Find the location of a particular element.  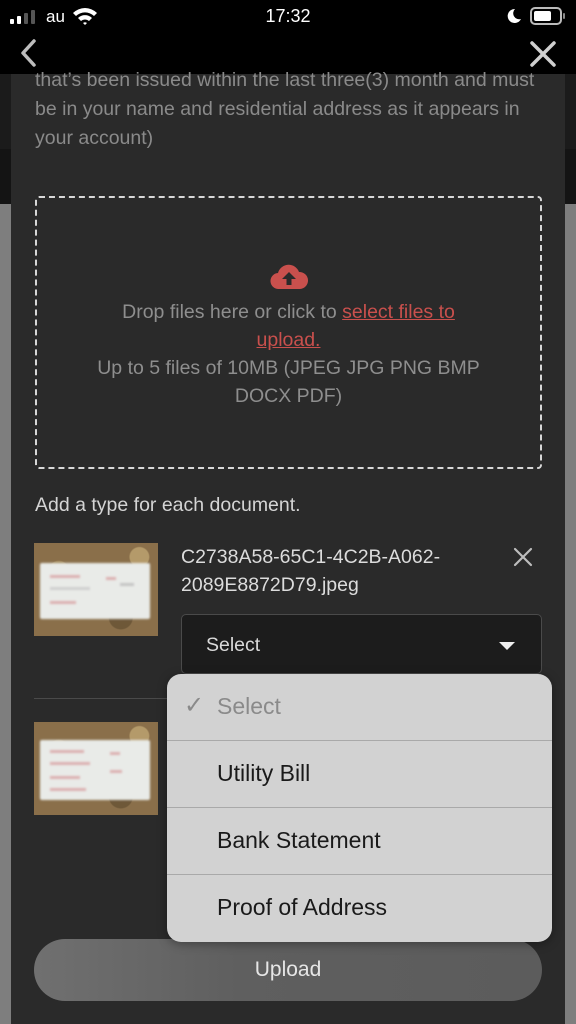

picker-option-label: Select is located at coordinates (249, 706).